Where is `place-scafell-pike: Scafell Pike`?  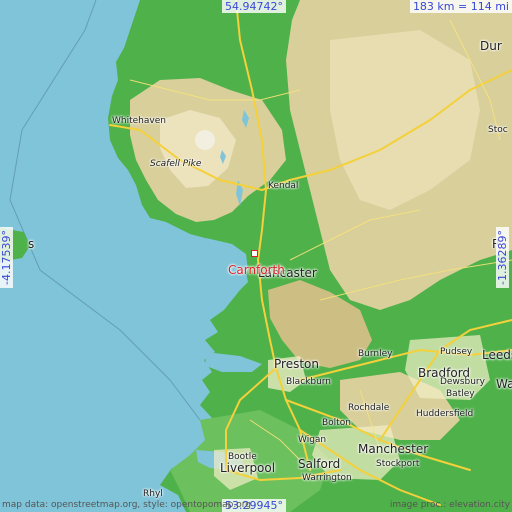
place-scafell-pike: Scafell Pike is located at coordinates (176, 164).